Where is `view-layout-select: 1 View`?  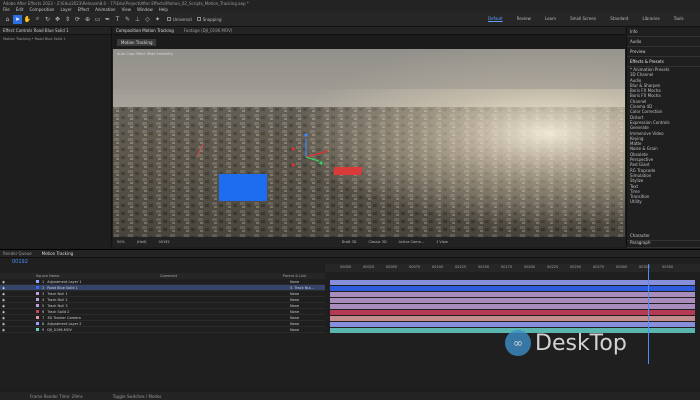 view-layout-select: 1 View is located at coordinates (442, 242).